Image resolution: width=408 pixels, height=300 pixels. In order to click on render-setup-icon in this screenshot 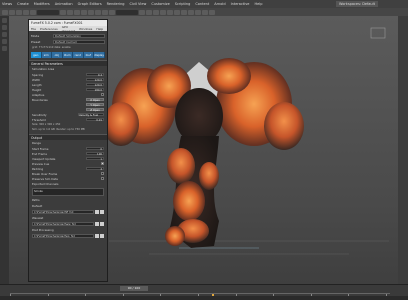, I will do `click(205, 12)`.